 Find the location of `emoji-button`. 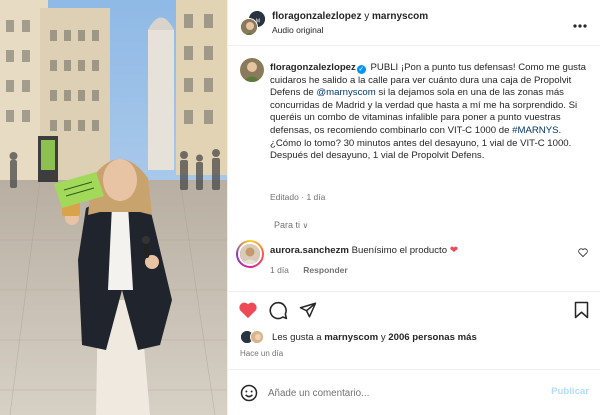

emoji-button is located at coordinates (249, 394).